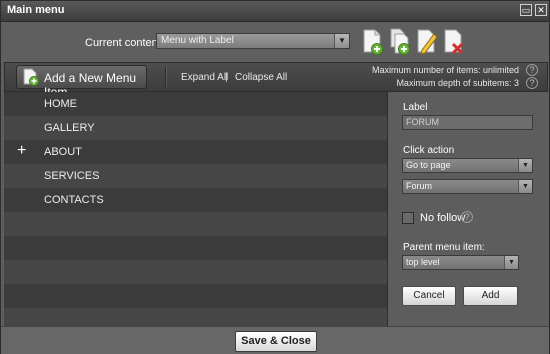 This screenshot has width=550, height=354. I want to click on add-menu-item-button: Add a New Menu Item, so click(81, 82).